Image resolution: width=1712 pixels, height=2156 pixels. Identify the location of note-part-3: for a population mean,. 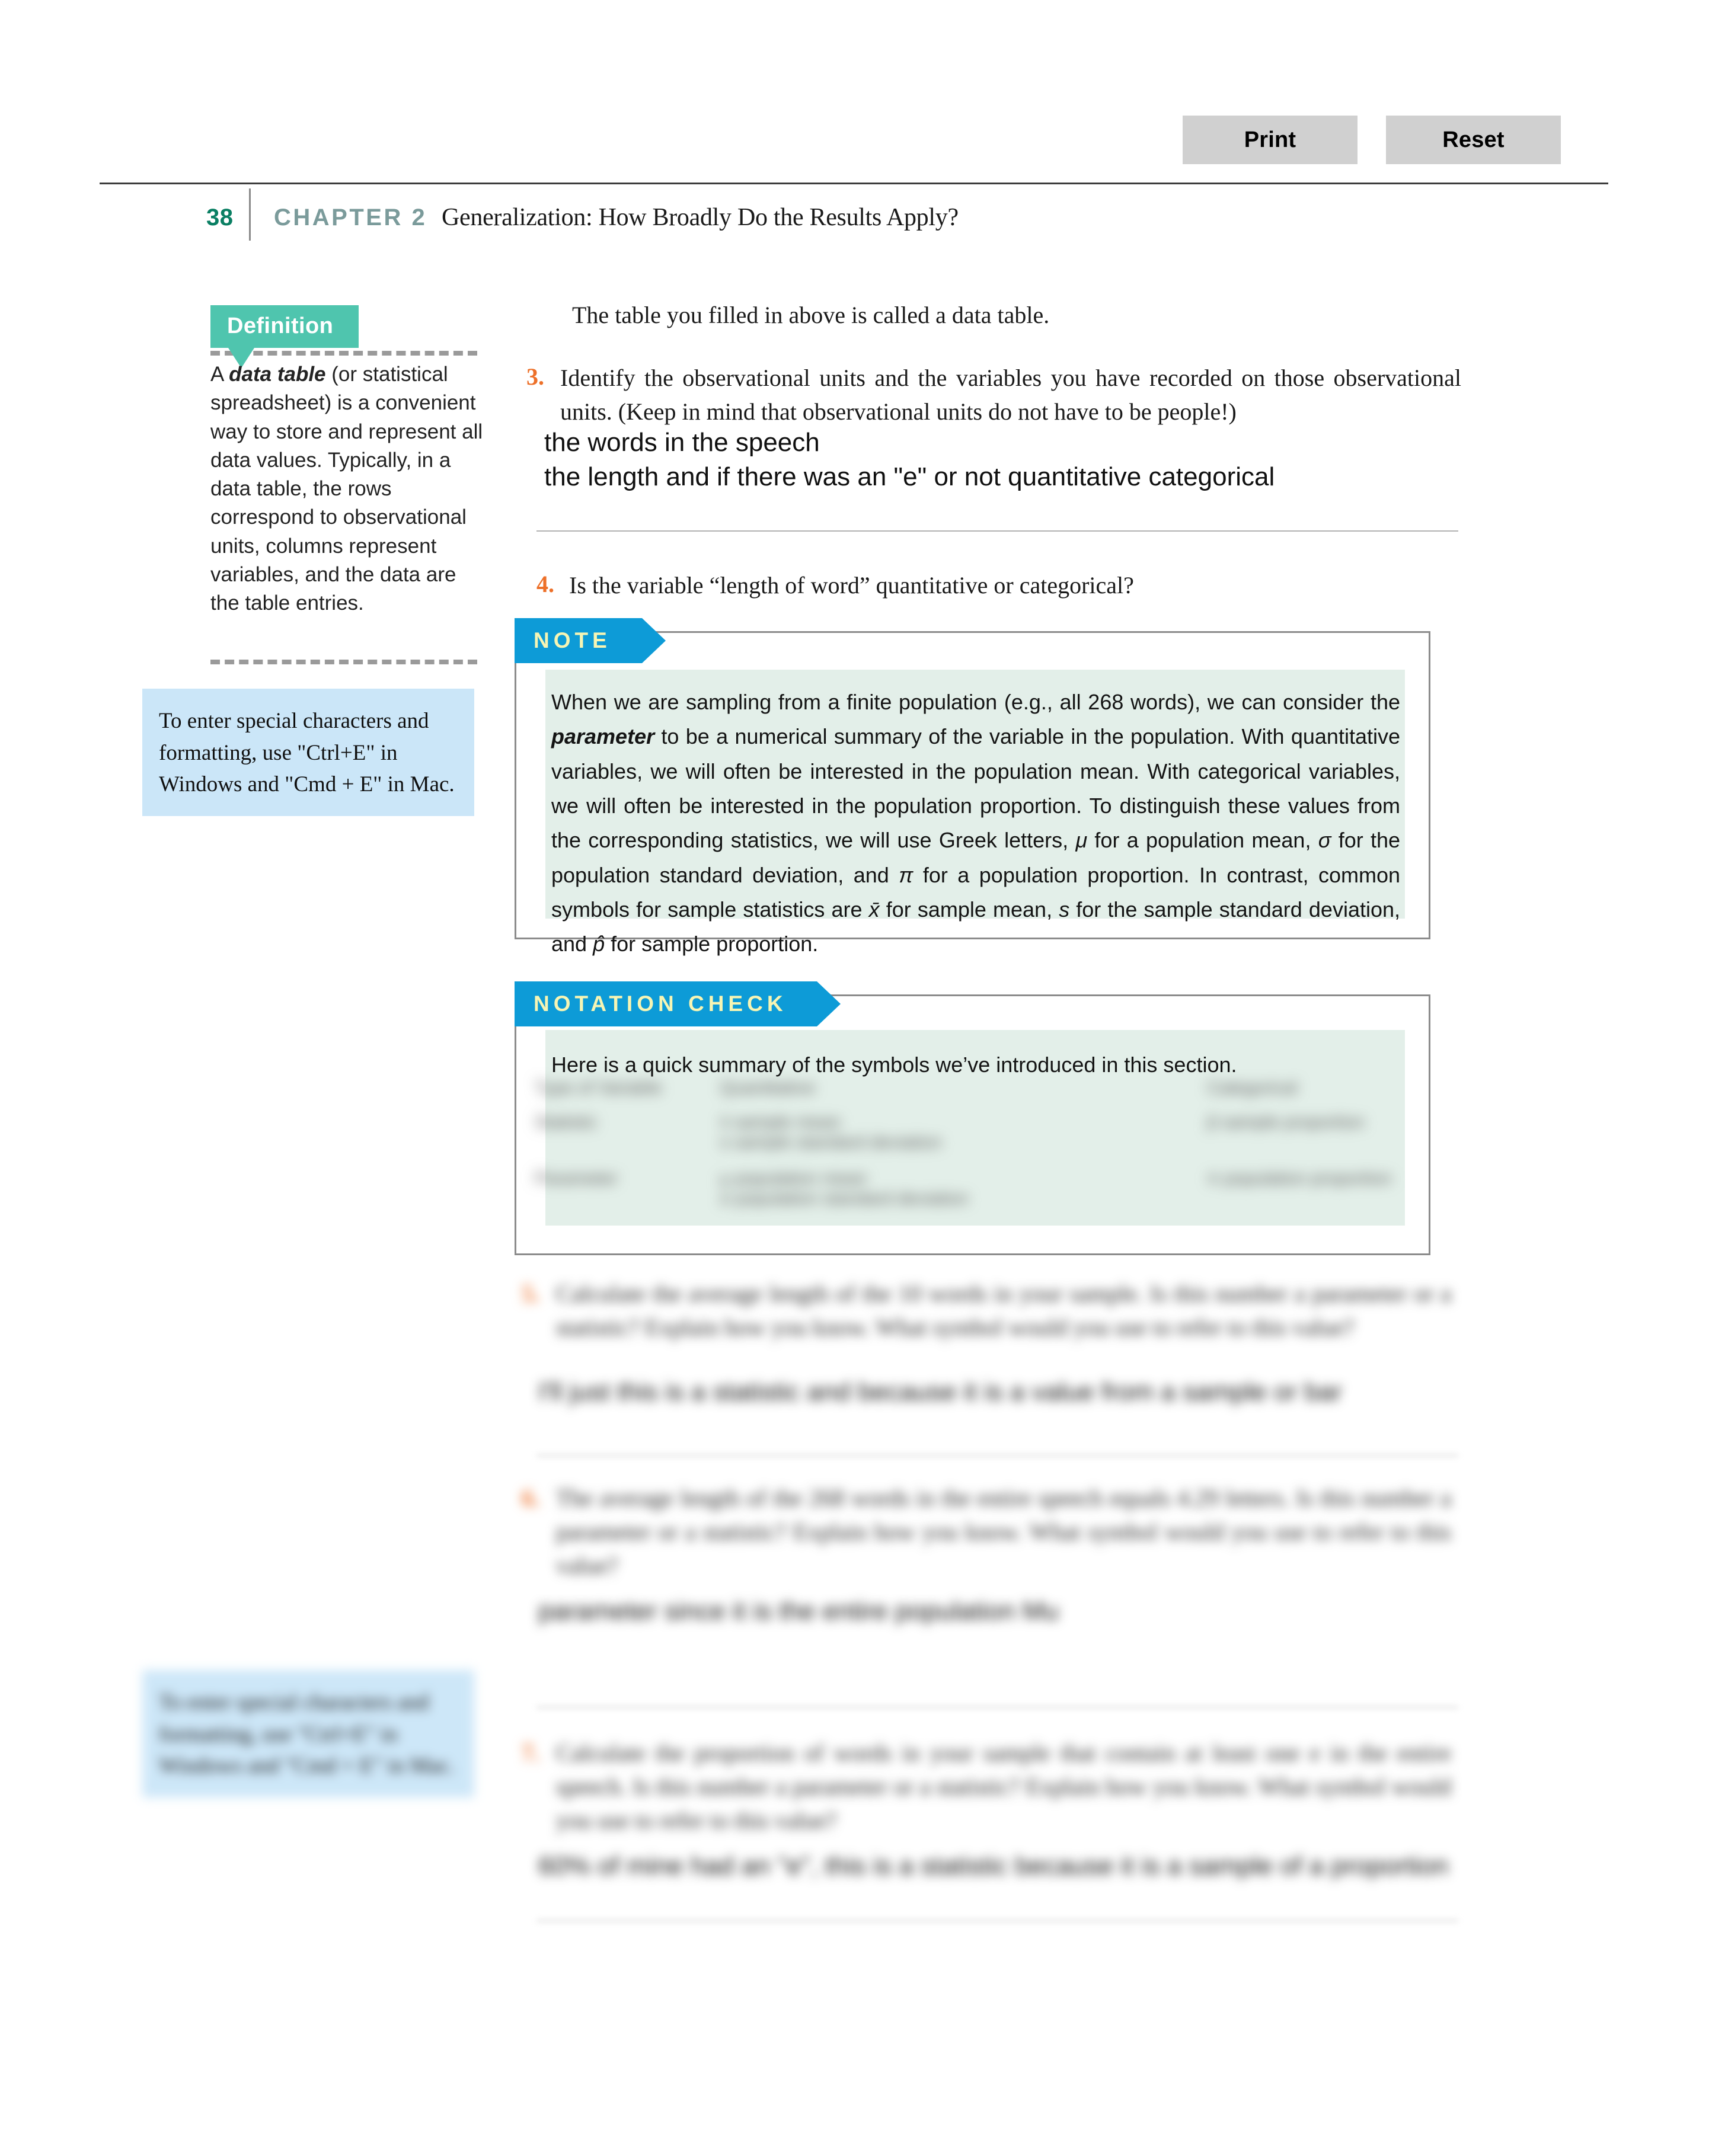
(1202, 841).